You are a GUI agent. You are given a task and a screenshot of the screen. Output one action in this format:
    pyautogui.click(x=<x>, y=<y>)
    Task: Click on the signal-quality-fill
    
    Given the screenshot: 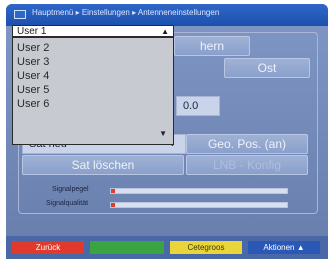 What is the action you would take?
    pyautogui.click(x=113, y=205)
    